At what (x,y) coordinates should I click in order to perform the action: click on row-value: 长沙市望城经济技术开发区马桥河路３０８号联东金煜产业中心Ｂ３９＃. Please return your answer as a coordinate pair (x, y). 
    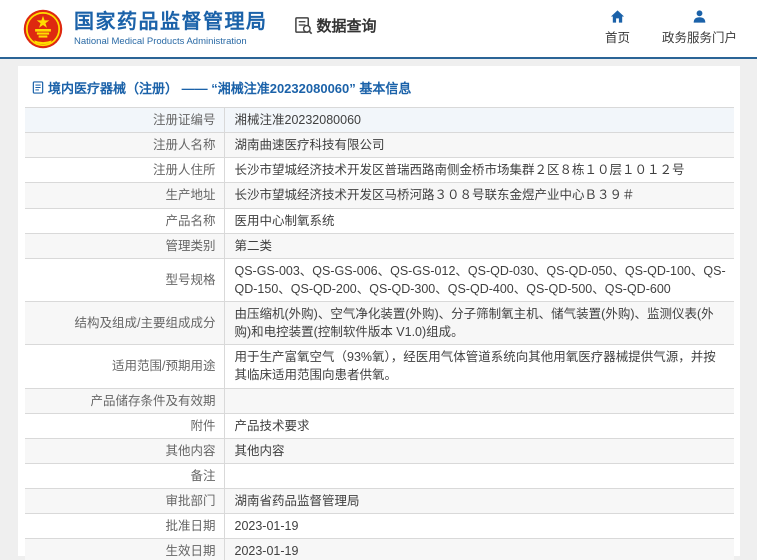
    Looking at the image, I should click on (478, 195).